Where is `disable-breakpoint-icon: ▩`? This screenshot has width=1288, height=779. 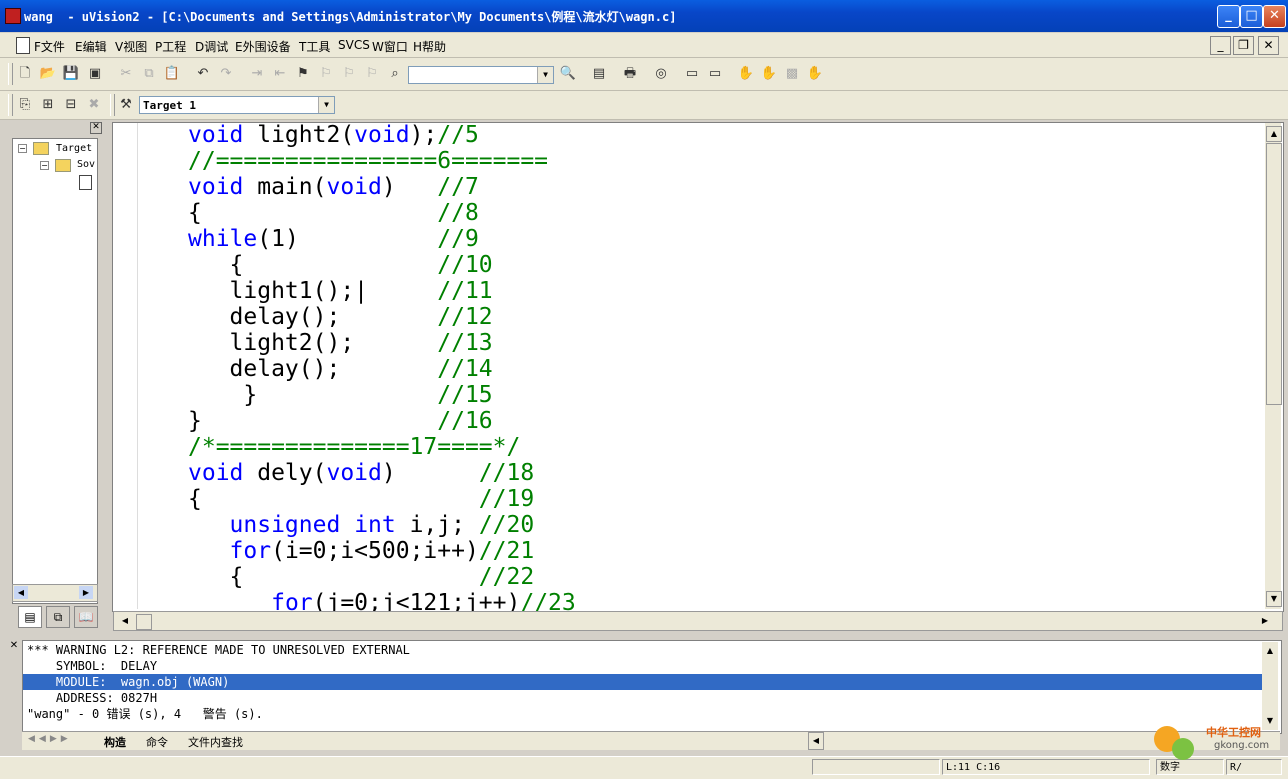 disable-breakpoint-icon: ▩ is located at coordinates (792, 74).